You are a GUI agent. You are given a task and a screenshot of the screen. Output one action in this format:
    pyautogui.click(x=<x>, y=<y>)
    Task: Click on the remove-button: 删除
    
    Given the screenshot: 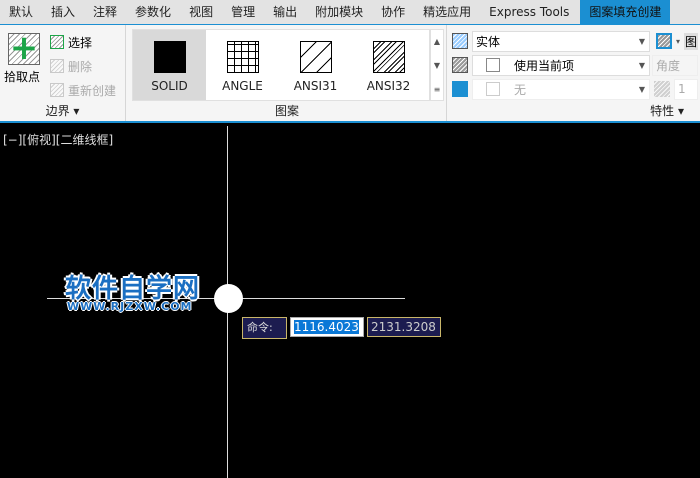 What is the action you would take?
    pyautogui.click(x=71, y=66)
    